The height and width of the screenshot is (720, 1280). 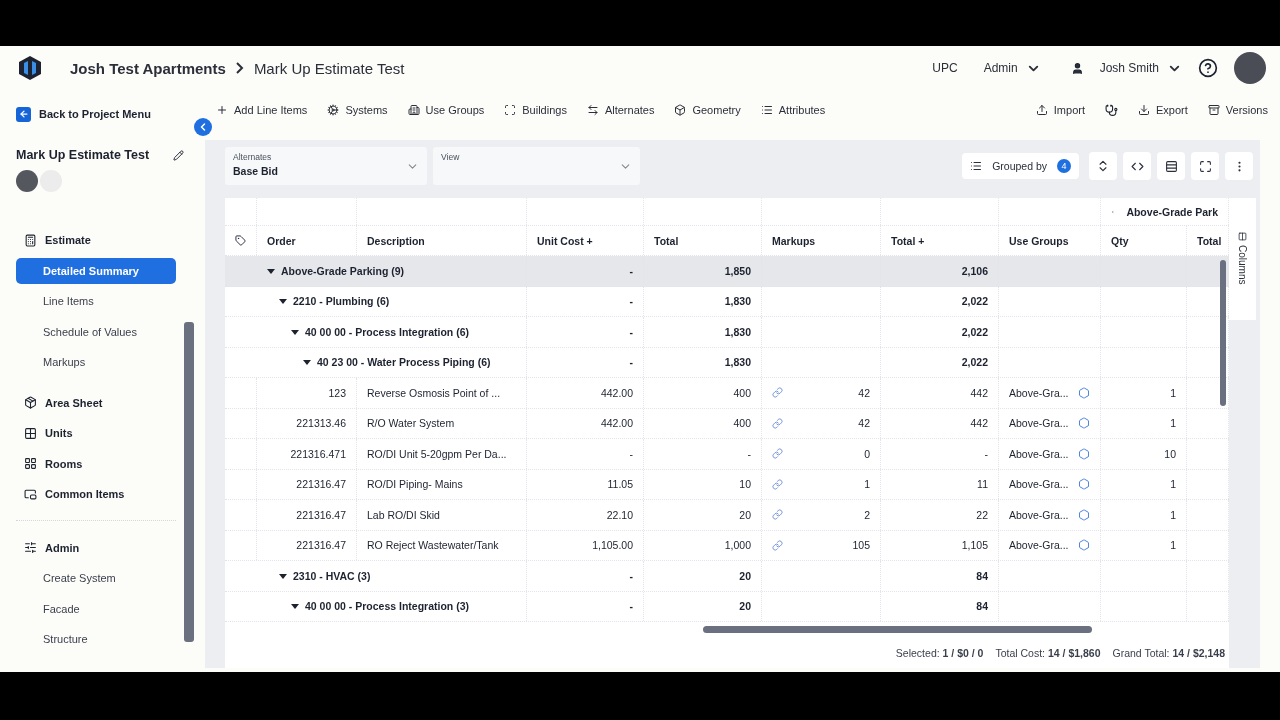 I want to click on nav-item: Units, so click(x=96, y=433).